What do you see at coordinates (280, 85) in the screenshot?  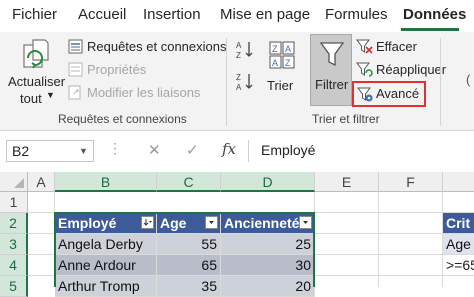 I see `sort-label: Trier` at bounding box center [280, 85].